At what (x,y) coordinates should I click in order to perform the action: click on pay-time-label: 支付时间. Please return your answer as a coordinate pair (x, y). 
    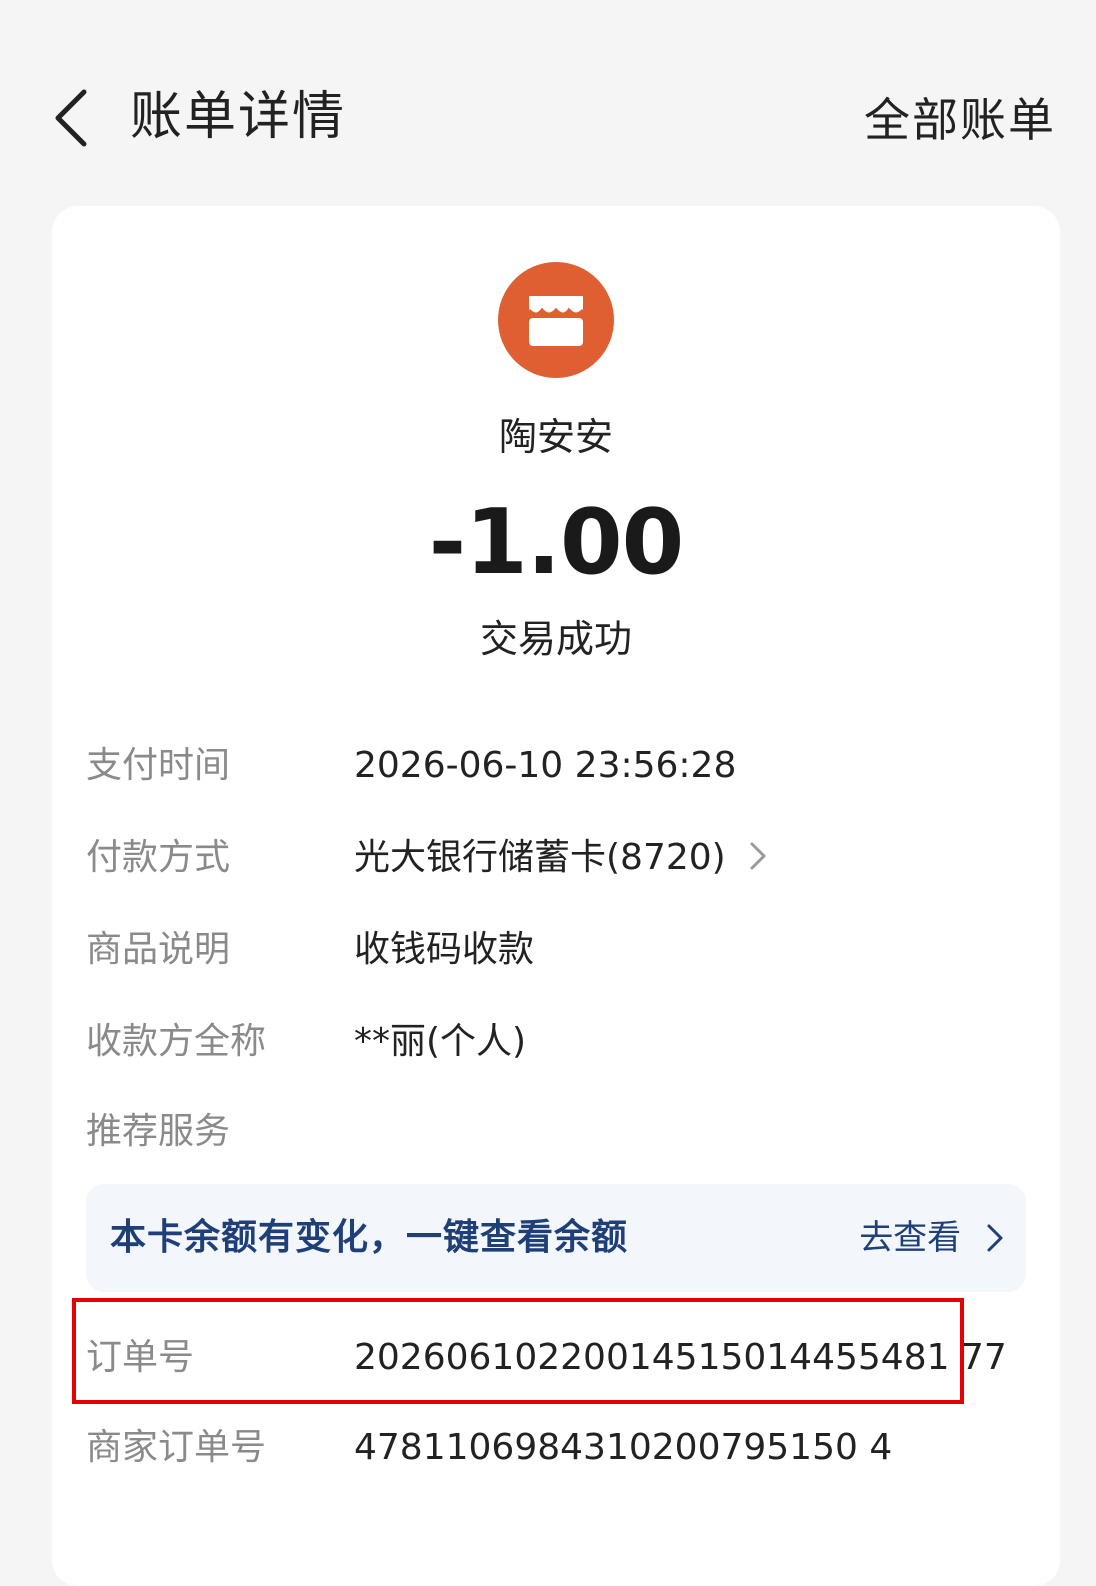
    Looking at the image, I should click on (158, 765).